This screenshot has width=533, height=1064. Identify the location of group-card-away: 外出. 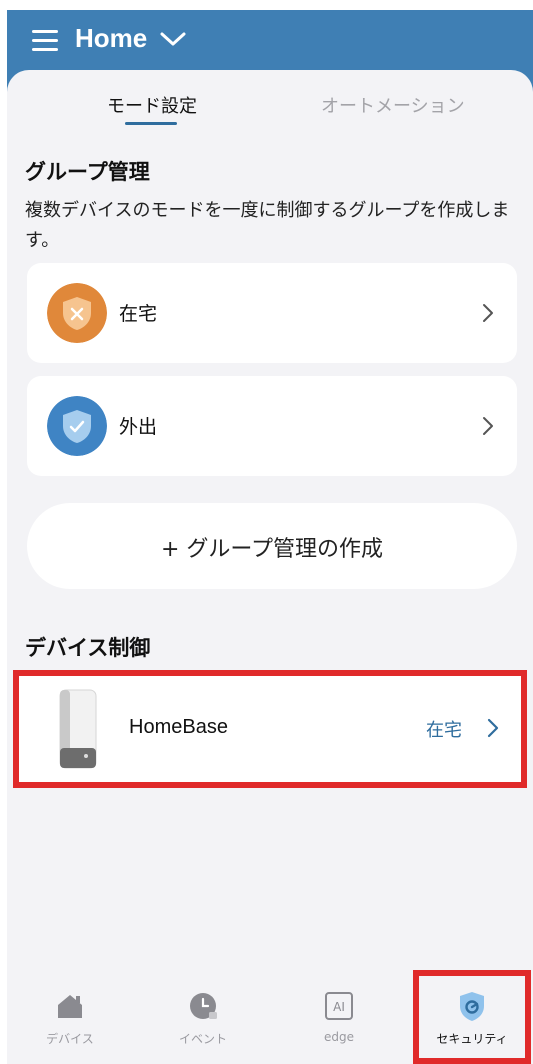
(272, 426).